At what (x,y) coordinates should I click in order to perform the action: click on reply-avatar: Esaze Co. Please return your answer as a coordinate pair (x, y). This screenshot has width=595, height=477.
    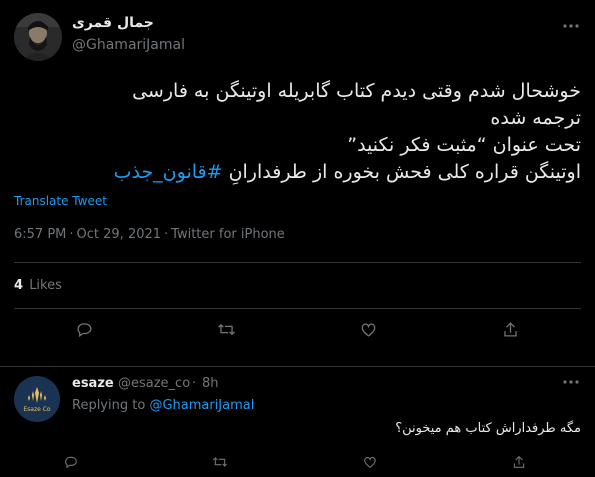
    Looking at the image, I should click on (37, 399).